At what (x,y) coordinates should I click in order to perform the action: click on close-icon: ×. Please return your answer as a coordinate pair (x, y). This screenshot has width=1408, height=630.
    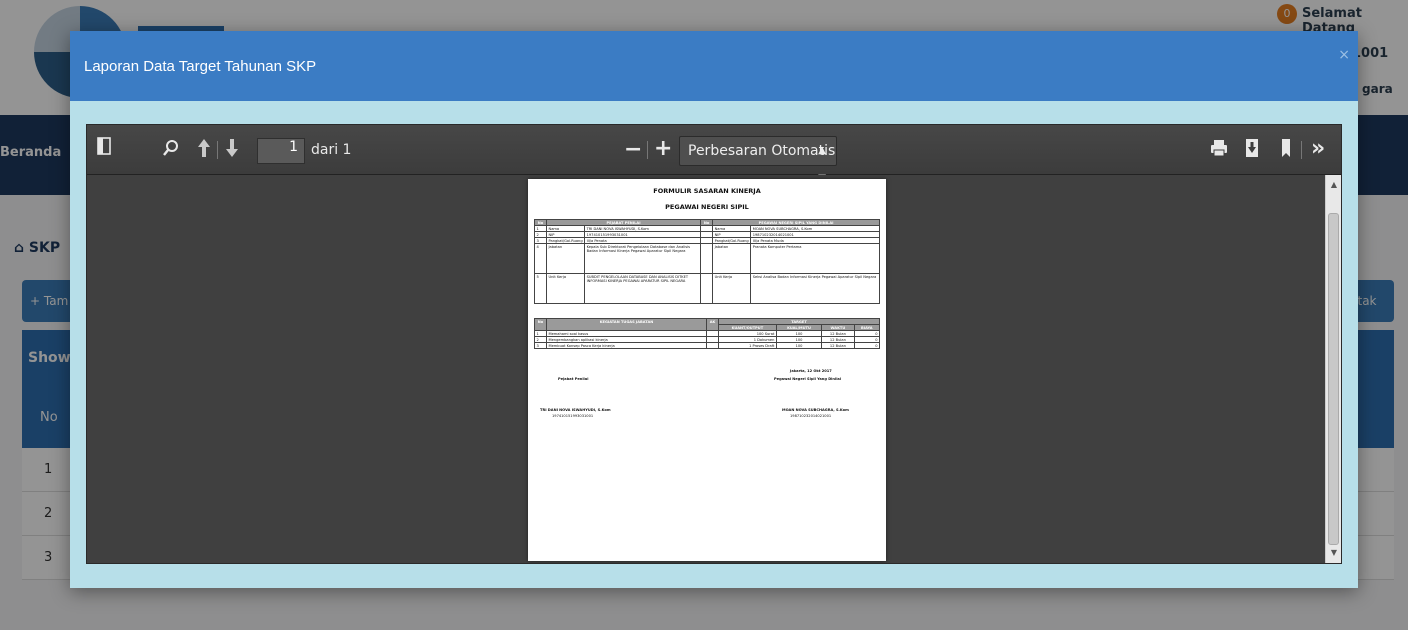
    Looking at the image, I should click on (1344, 55).